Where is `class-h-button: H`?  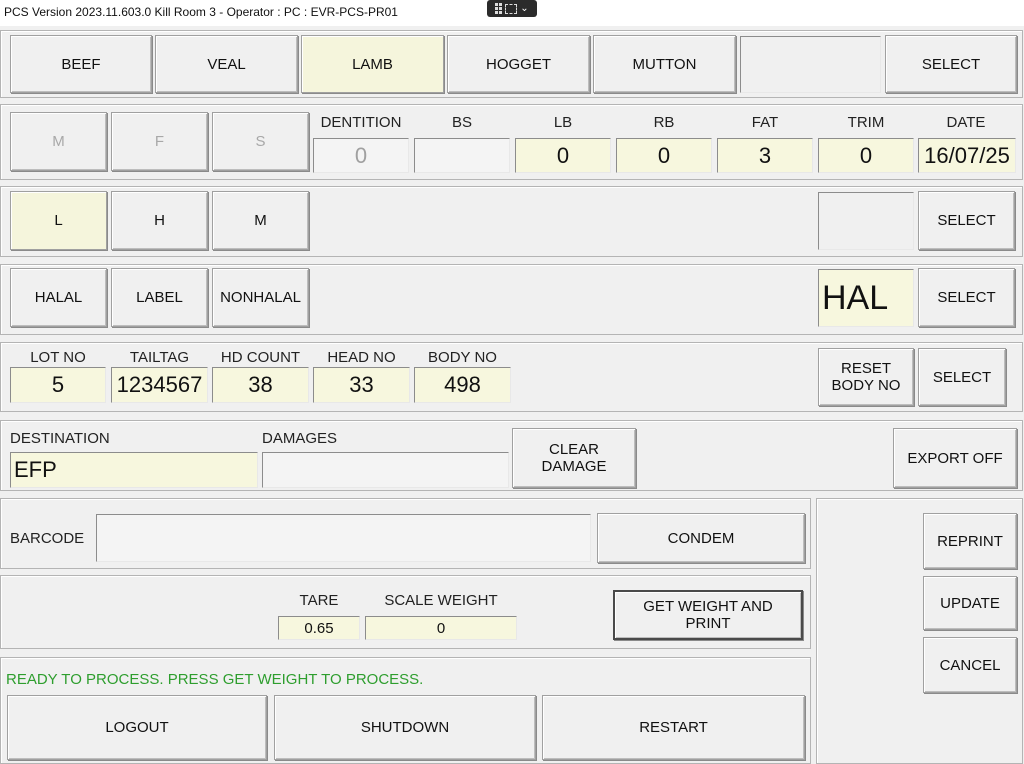 class-h-button: H is located at coordinates (159, 220).